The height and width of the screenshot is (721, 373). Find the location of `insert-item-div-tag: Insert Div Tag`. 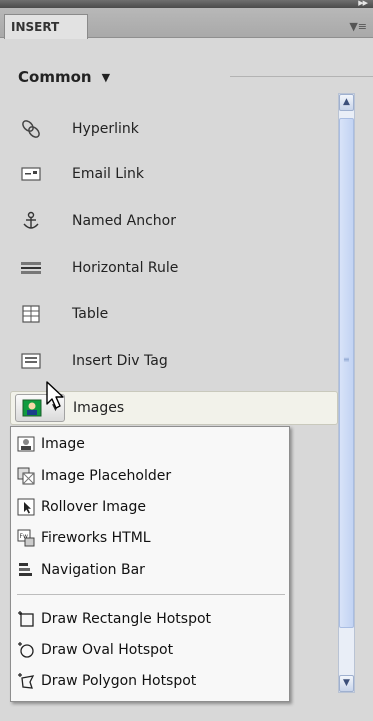

insert-item-div-tag: Insert Div Tag is located at coordinates (165, 361).